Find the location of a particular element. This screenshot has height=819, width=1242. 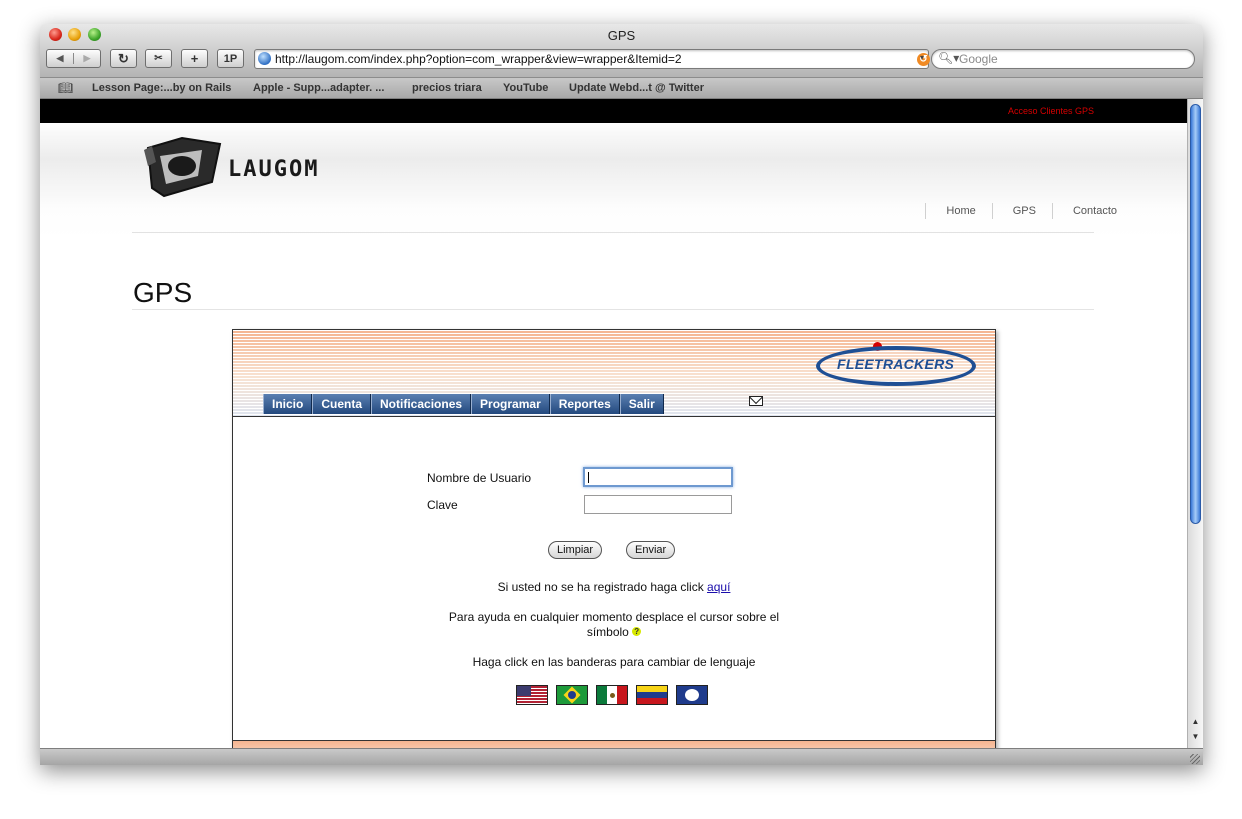

url-dropdown-icon: ▾ is located at coordinates (922, 57).